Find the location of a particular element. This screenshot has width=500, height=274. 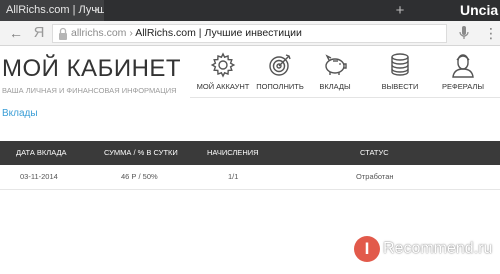

device-label: Uncia is located at coordinates (479, 10).